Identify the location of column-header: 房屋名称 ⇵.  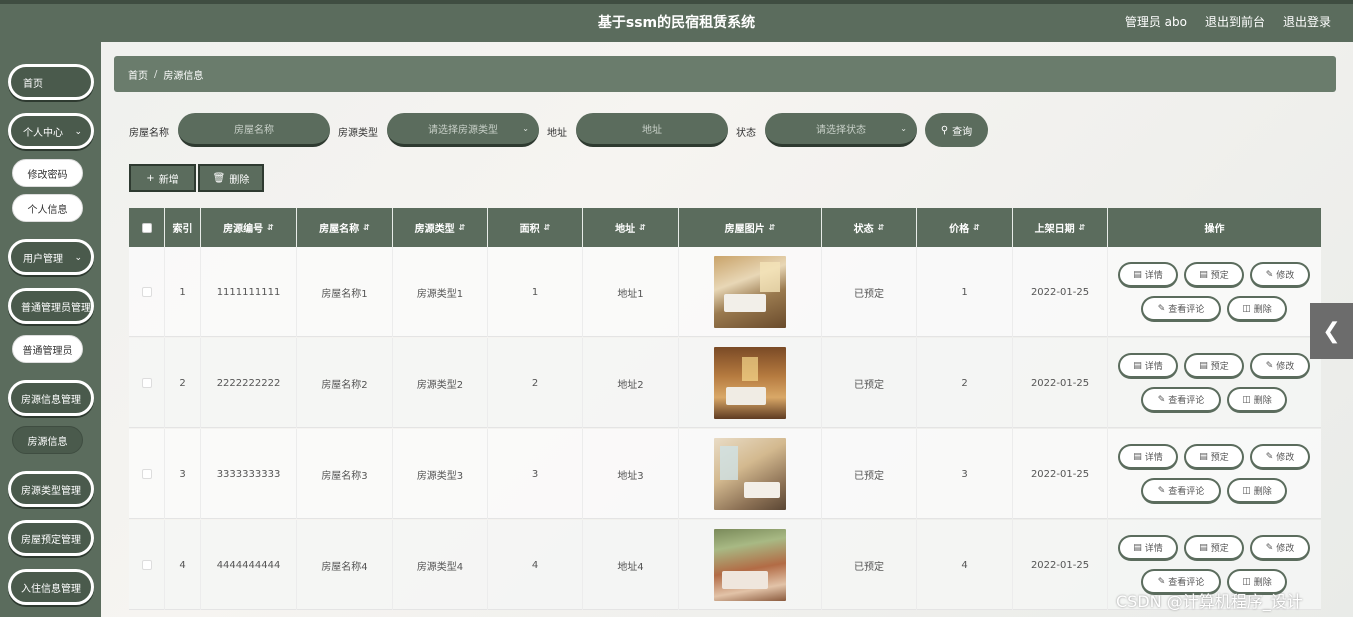
(345, 227).